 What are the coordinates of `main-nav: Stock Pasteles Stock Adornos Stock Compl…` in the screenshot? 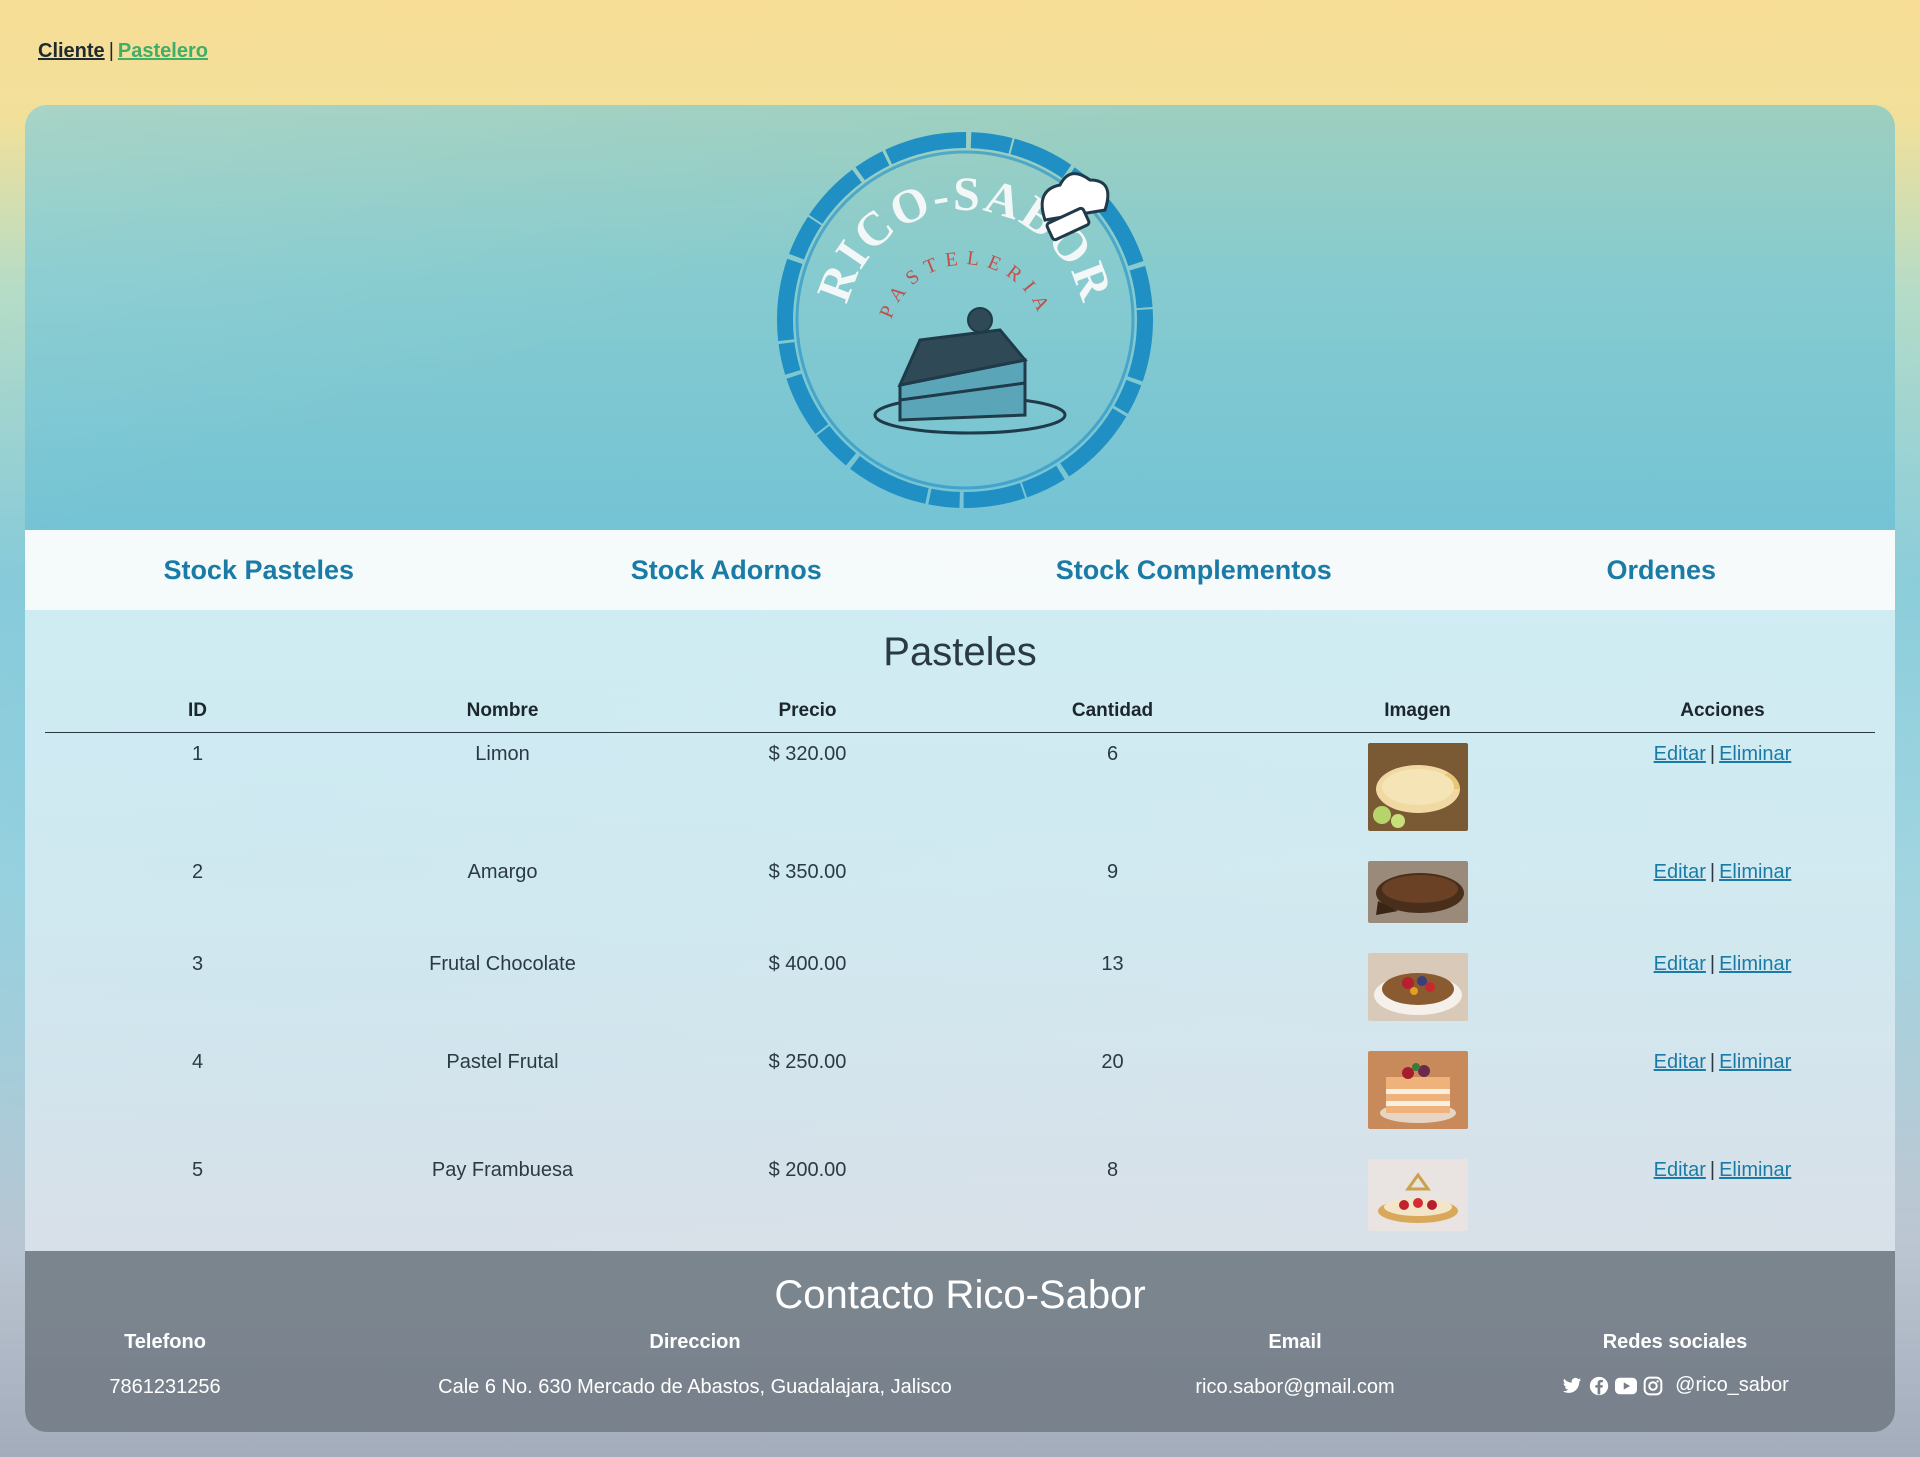 It's located at (960, 570).